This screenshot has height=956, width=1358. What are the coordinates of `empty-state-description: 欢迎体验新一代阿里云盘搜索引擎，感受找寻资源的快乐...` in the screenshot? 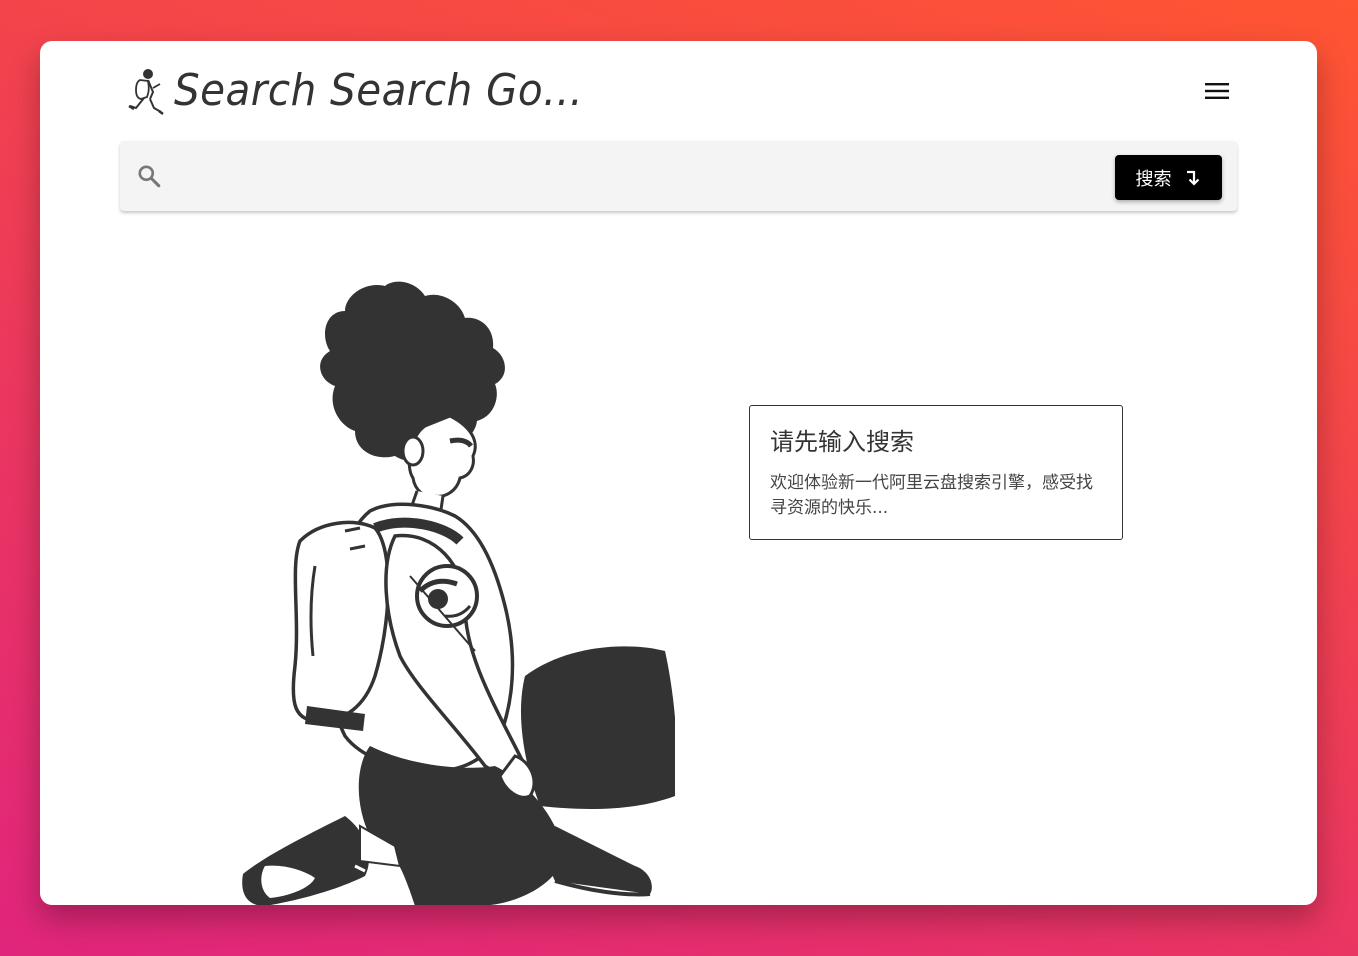 It's located at (931, 495).